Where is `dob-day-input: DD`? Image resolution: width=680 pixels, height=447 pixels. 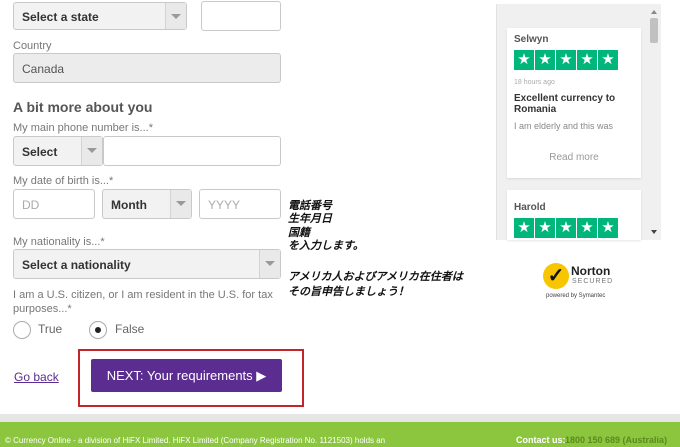 dob-day-input: DD is located at coordinates (54, 204).